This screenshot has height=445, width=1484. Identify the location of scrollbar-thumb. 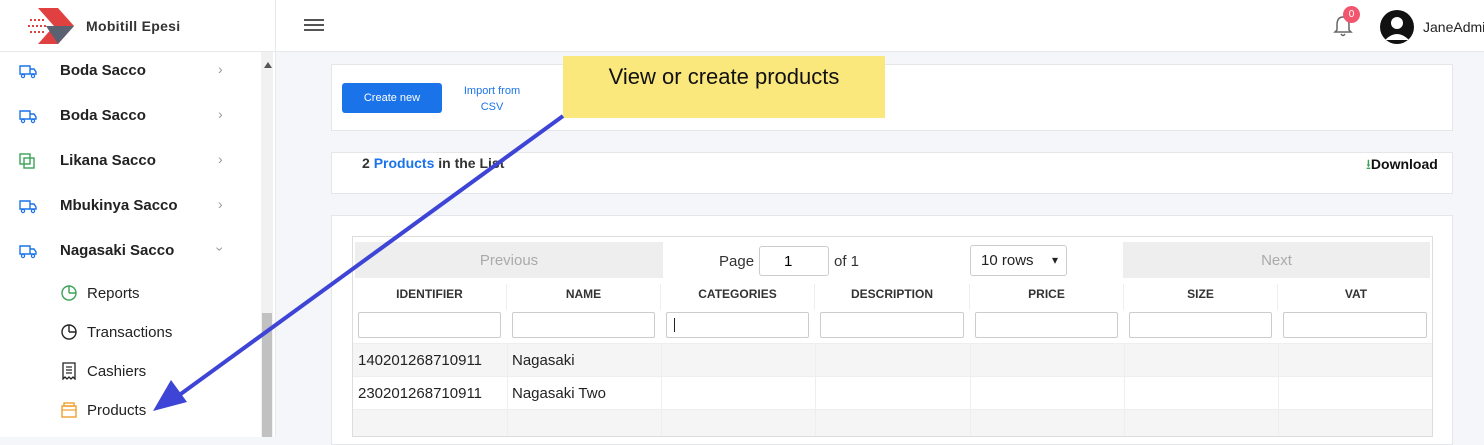
(267, 375).